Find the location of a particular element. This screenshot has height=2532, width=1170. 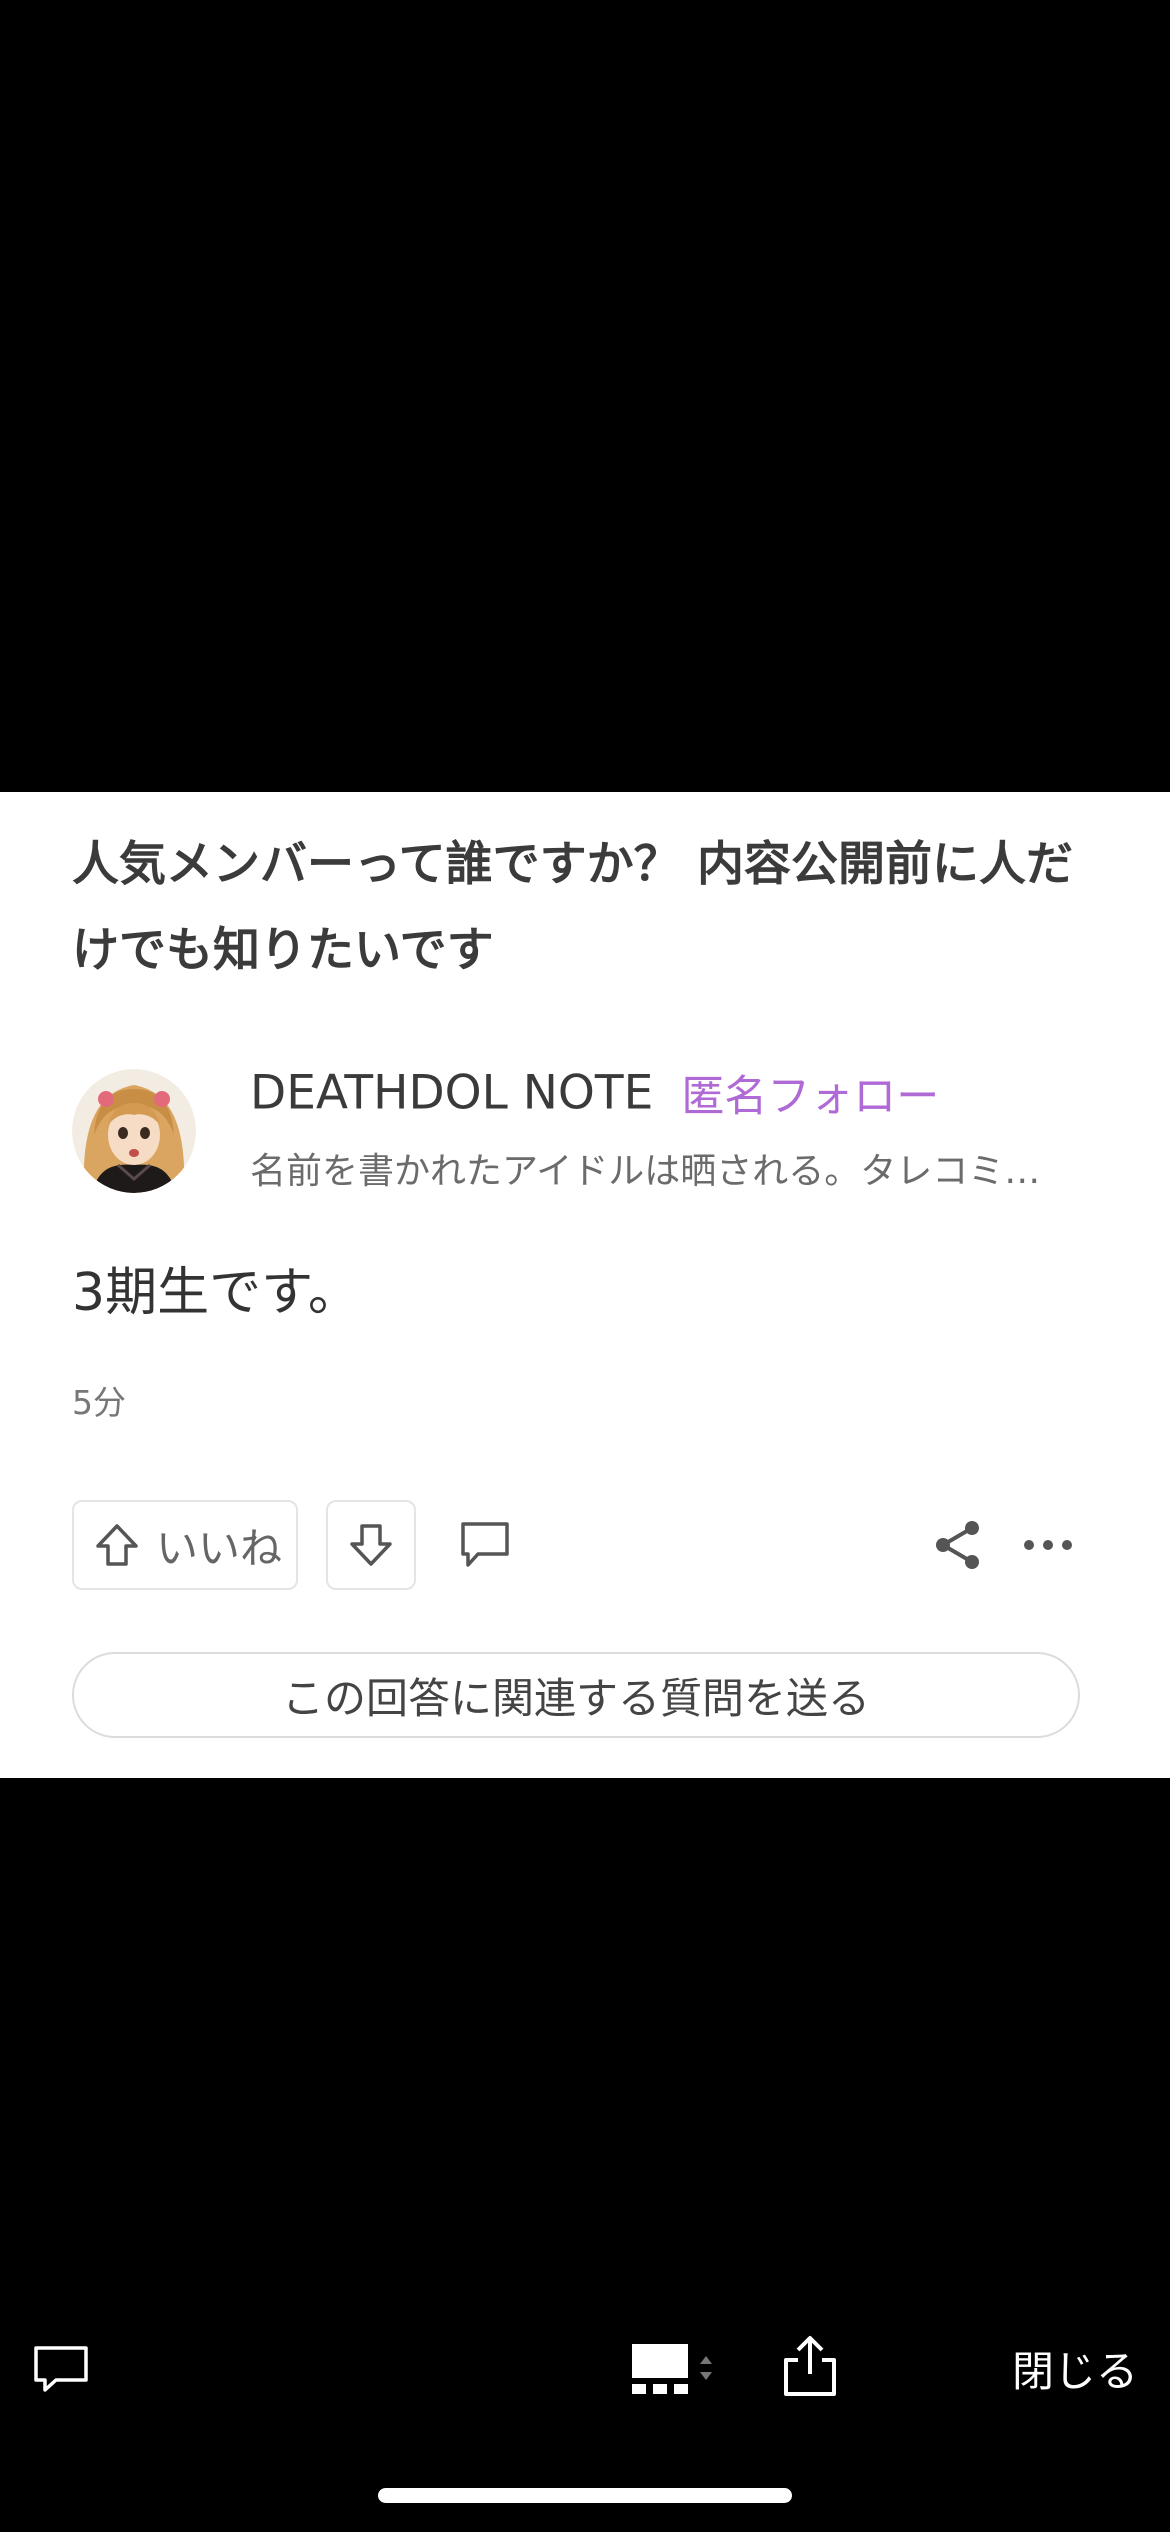

author-row: DEATHDOL NOTE 匿名フォロー is located at coordinates (594, 1093).